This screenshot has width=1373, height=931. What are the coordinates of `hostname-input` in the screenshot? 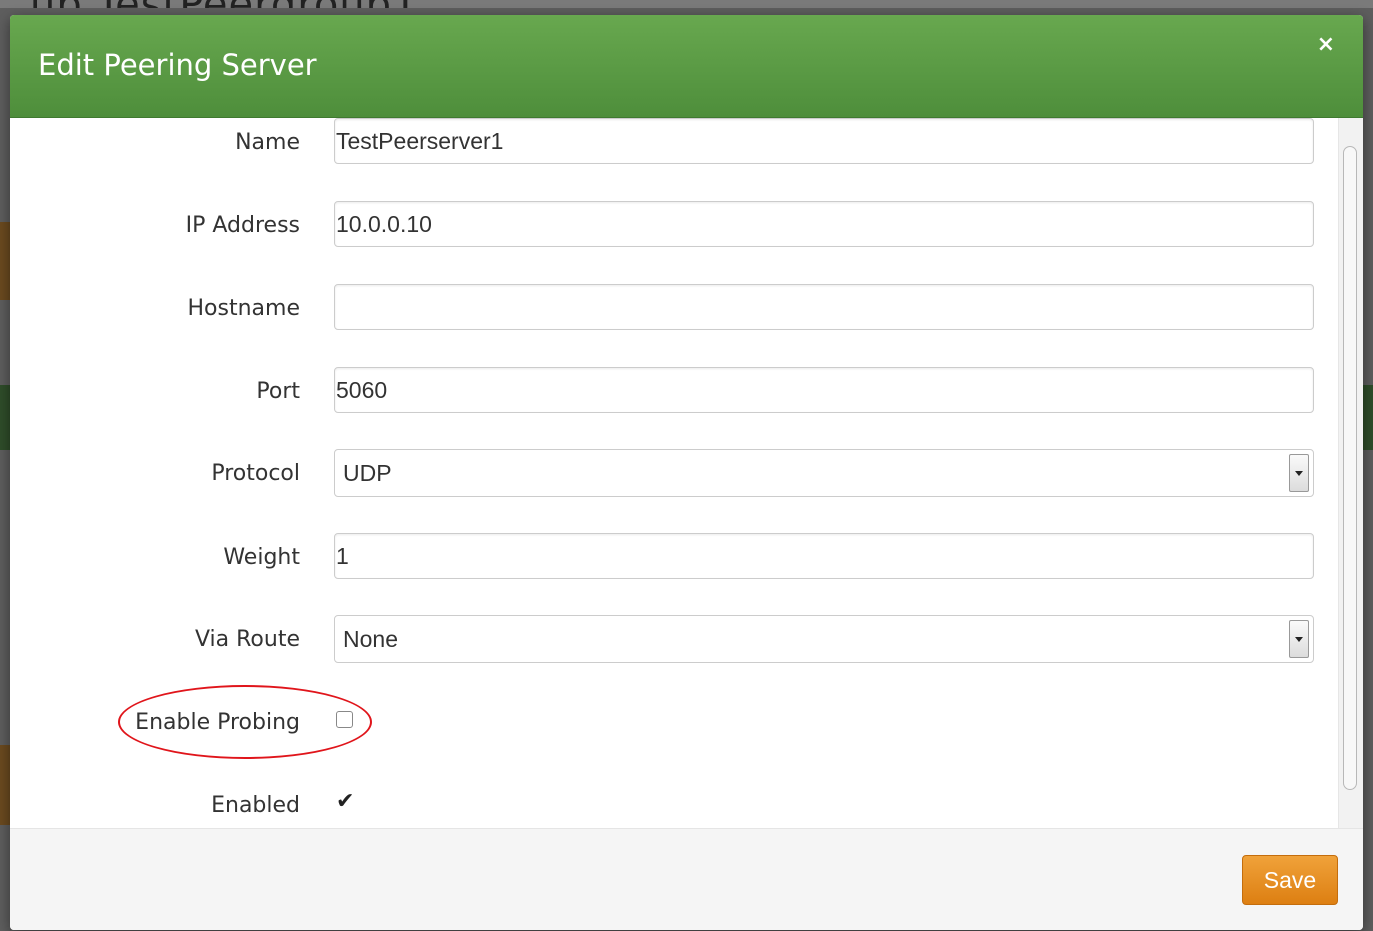 It's located at (824, 307).